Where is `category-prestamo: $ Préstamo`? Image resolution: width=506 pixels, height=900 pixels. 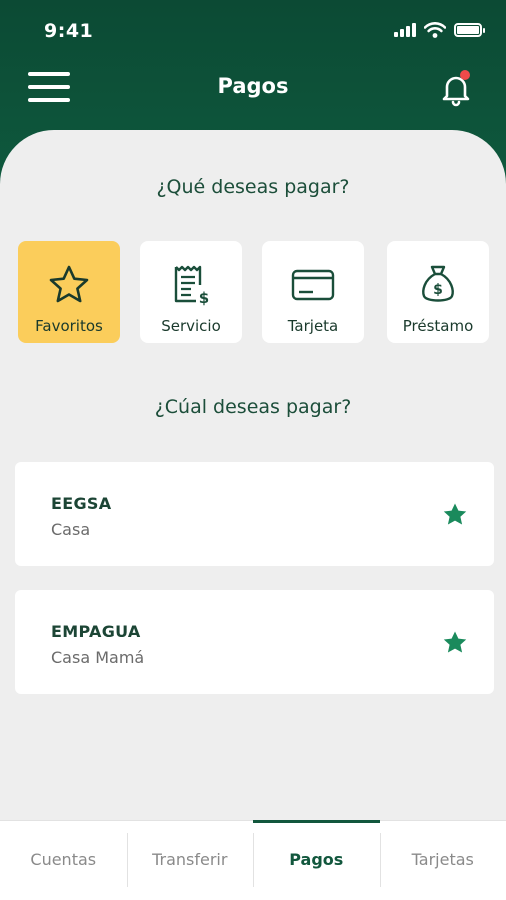 category-prestamo: $ Préstamo is located at coordinates (438, 292).